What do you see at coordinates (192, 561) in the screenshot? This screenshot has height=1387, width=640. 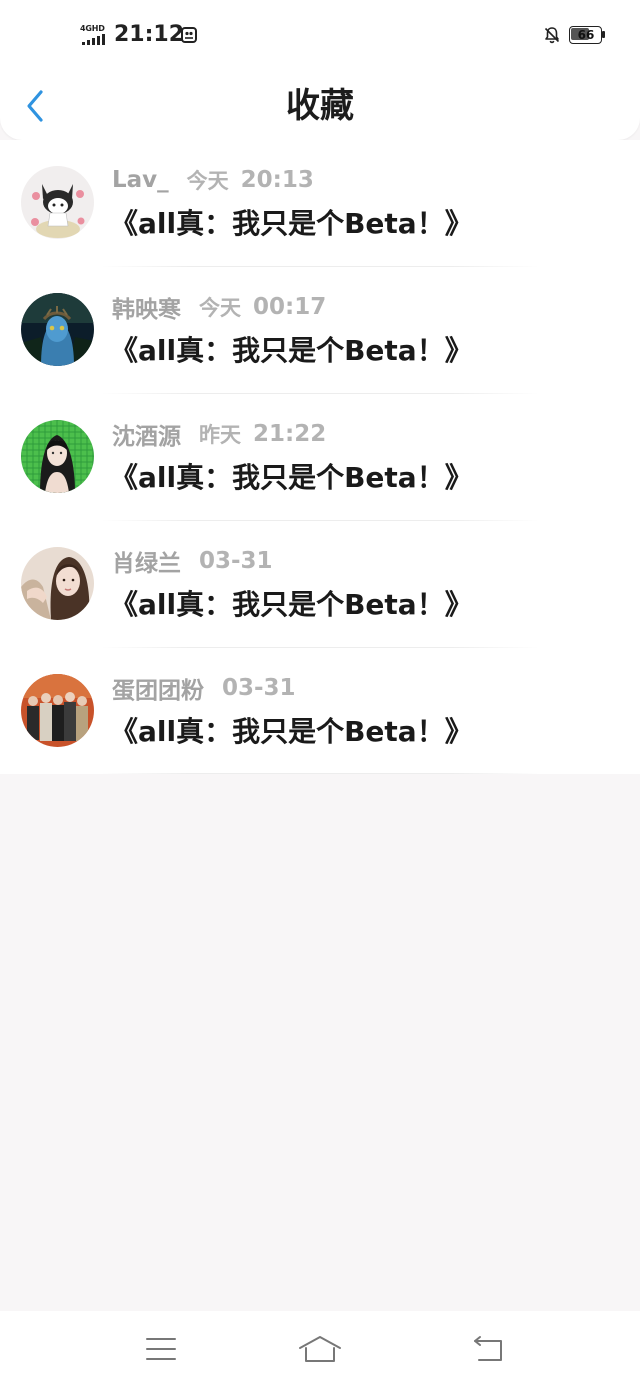 I see `item-meta: 肖绿兰 03-31` at bounding box center [192, 561].